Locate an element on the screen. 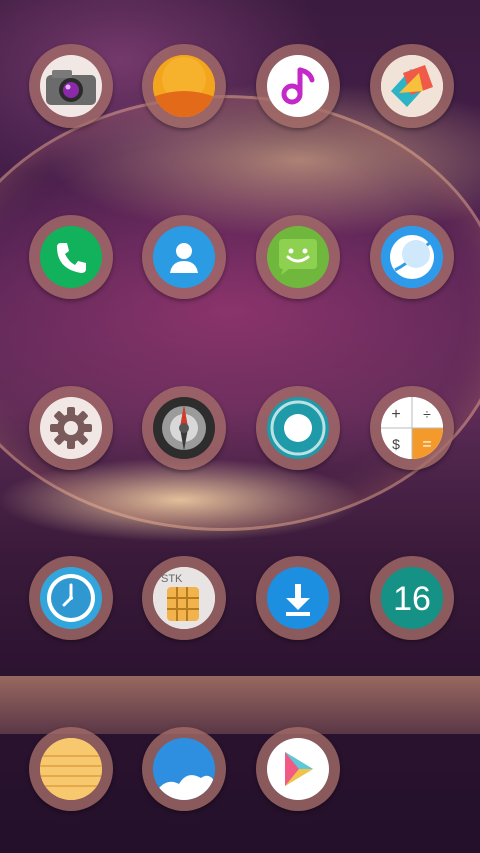 The height and width of the screenshot is (853, 480). record-dot-icon is located at coordinates (298, 428).